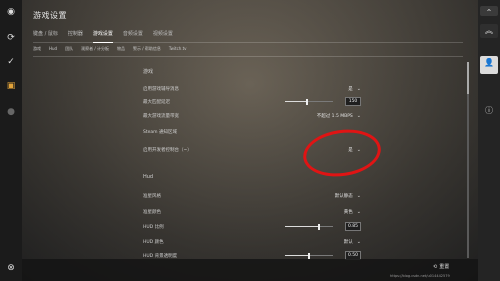  Describe the element at coordinates (252, 241) in the screenshot. I see `setting-row-hud-color: HUD 颜色 默认 ⌄` at that location.